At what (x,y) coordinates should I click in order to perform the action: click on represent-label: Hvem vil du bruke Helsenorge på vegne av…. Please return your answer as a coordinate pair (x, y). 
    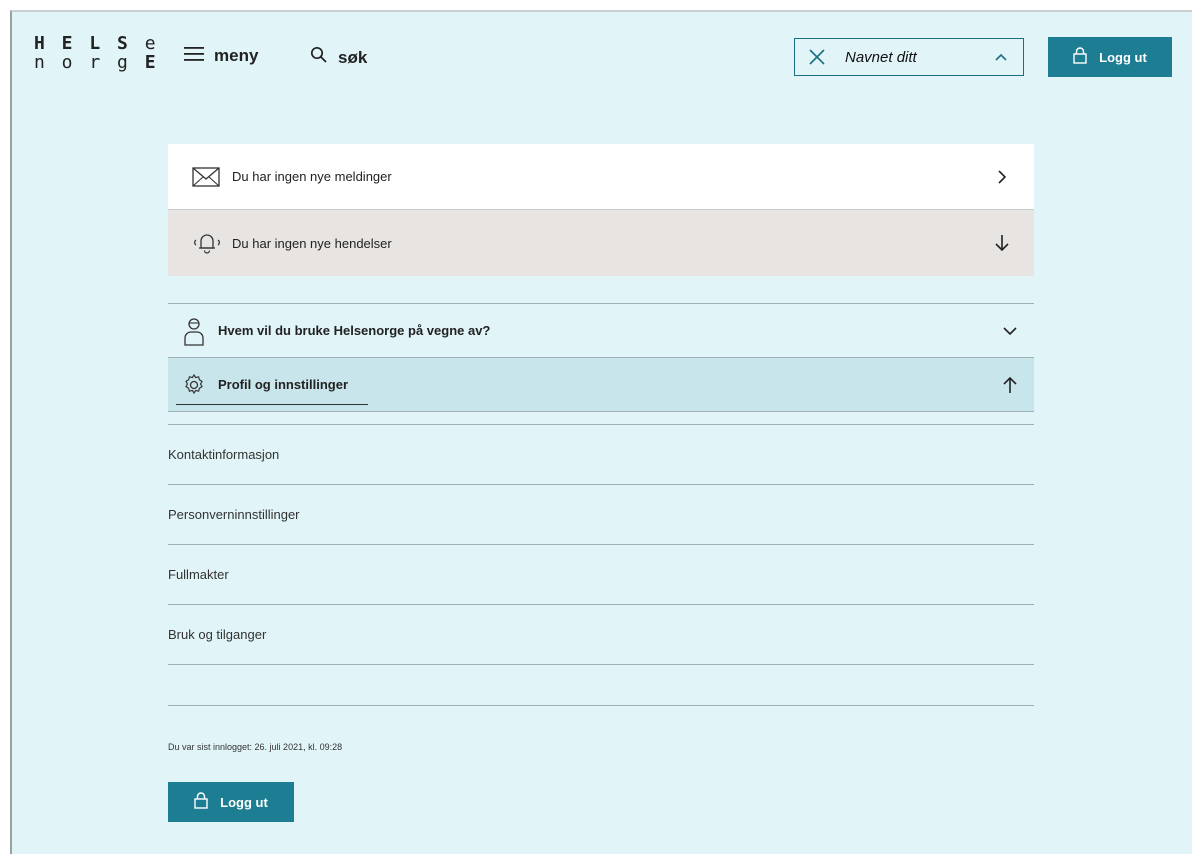
    Looking at the image, I should click on (354, 330).